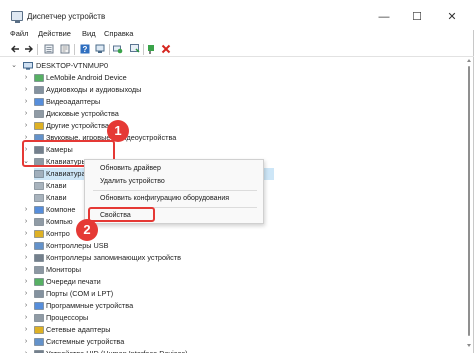 The height and width of the screenshot is (353, 474). What do you see at coordinates (29, 49) in the screenshot?
I see `forward-icon` at bounding box center [29, 49].